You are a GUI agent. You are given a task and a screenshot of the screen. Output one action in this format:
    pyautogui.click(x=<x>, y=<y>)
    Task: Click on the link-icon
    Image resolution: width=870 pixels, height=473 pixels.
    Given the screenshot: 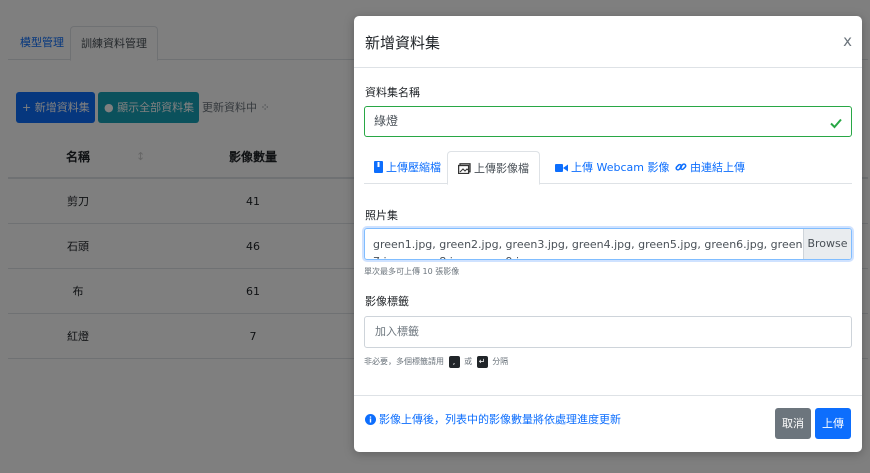 What is the action you would take?
    pyautogui.click(x=682, y=167)
    